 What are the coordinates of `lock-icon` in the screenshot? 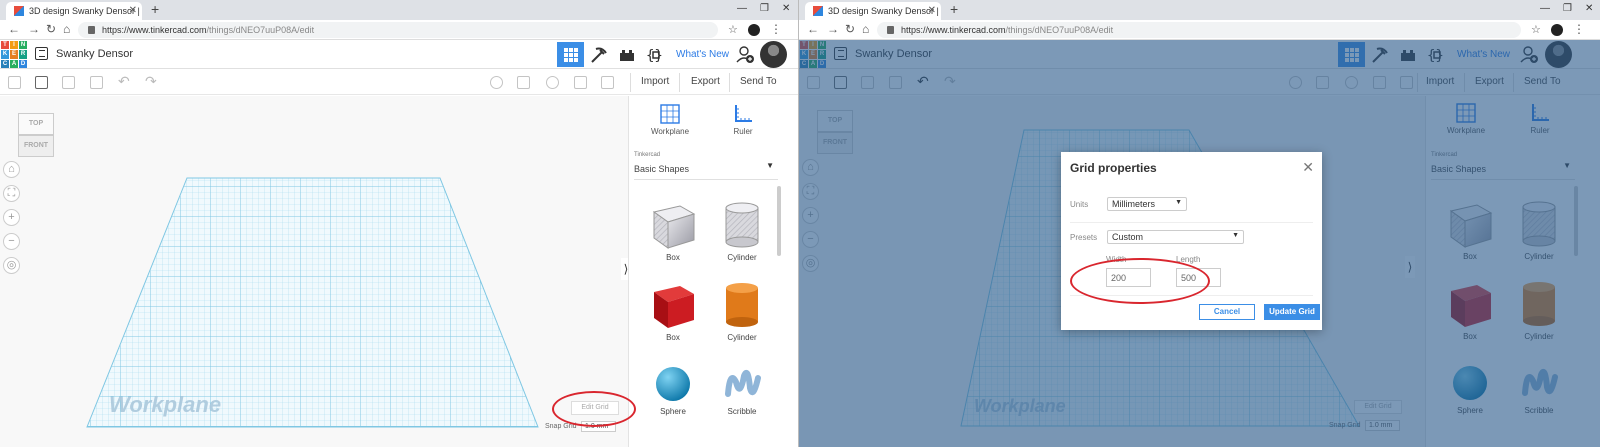 It's located at (91, 30).